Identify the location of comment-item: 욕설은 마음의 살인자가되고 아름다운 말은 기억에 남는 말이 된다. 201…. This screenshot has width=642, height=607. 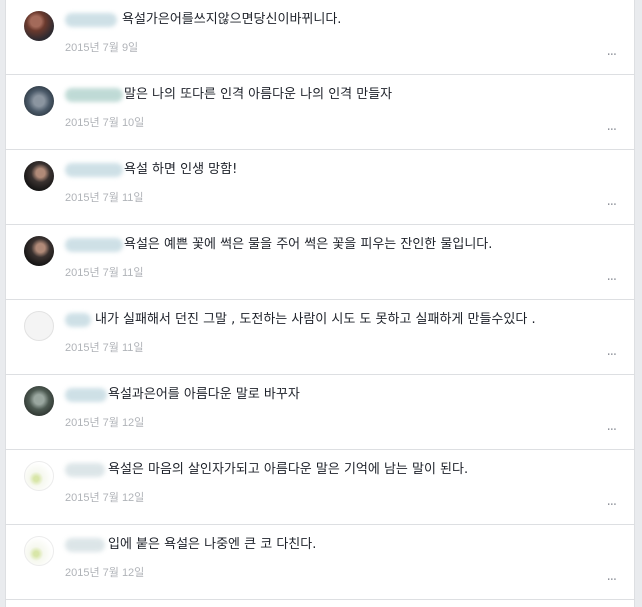
(320, 487).